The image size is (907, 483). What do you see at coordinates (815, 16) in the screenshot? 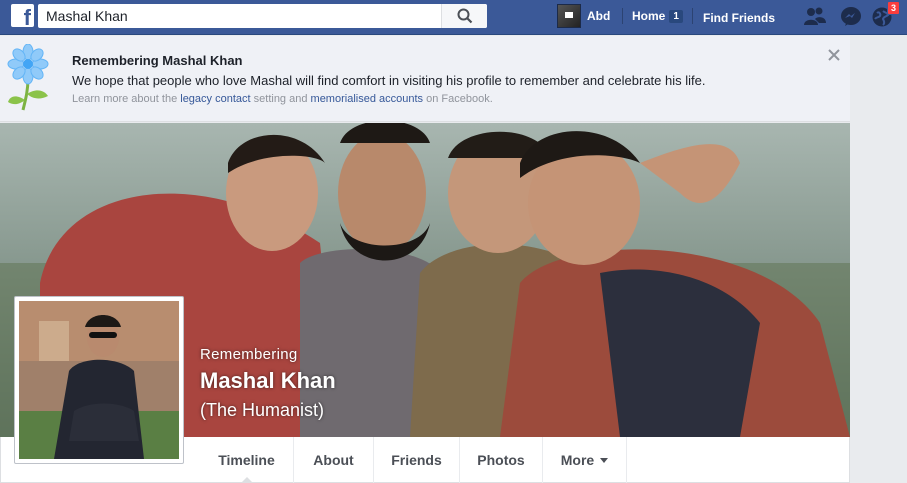
I see `friends-icon` at bounding box center [815, 16].